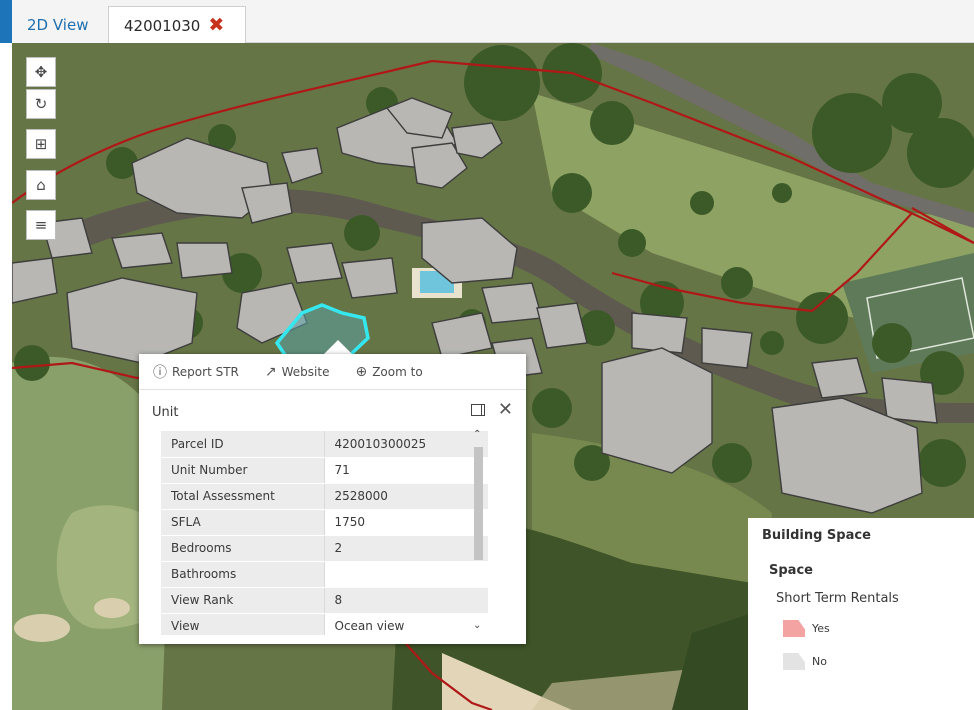  What do you see at coordinates (270, 371) in the screenshot?
I see `external-link-icon: ↗` at bounding box center [270, 371].